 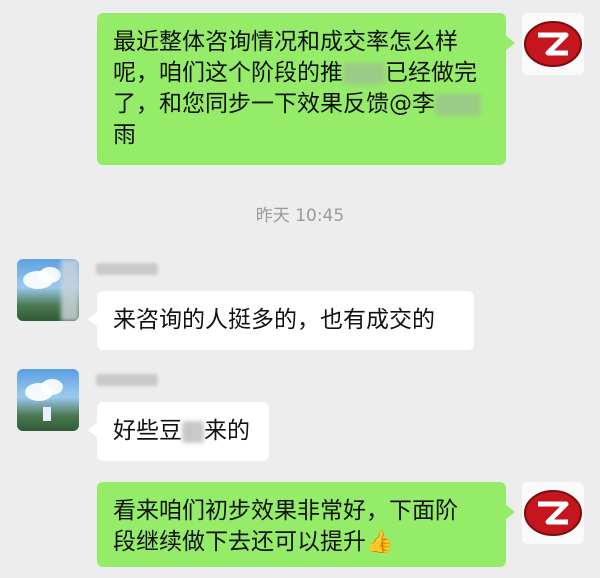 What do you see at coordinates (300, 216) in the screenshot?
I see `message-timestamp: 昨天 10:45` at bounding box center [300, 216].